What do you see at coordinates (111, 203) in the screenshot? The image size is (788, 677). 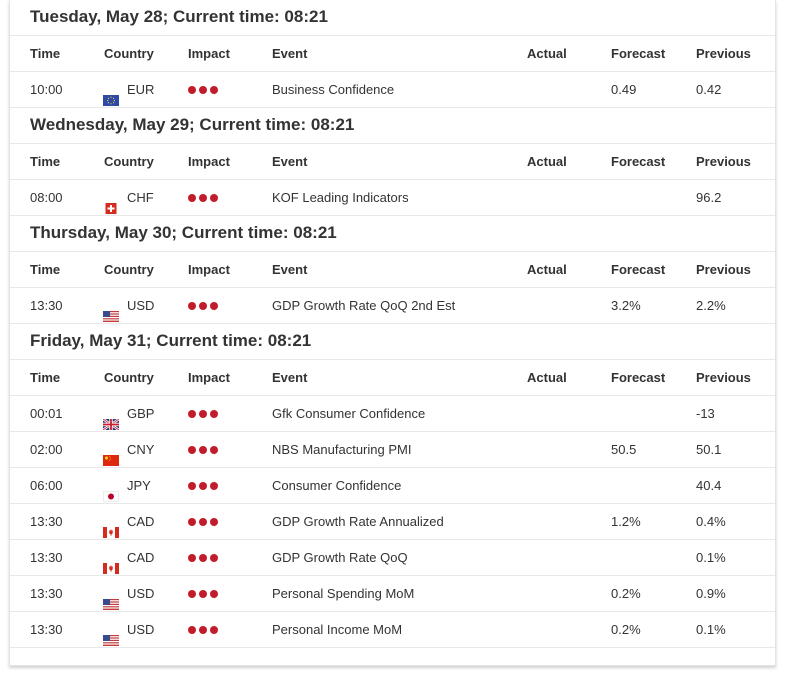 I see `ch-flag-icon` at bounding box center [111, 203].